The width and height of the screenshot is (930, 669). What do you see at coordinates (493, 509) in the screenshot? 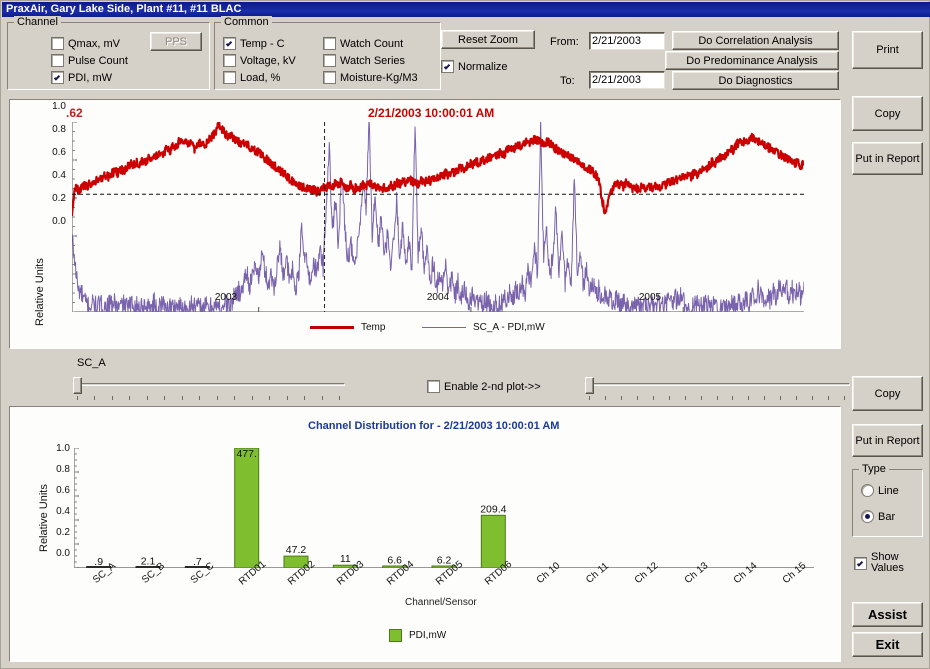
I see `svg-text: 209.4` at bounding box center [493, 509].